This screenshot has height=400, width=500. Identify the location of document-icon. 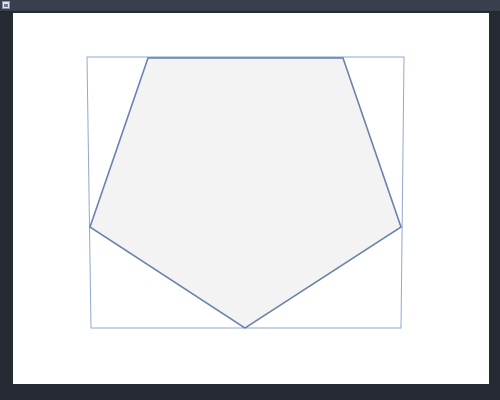
(6, 5).